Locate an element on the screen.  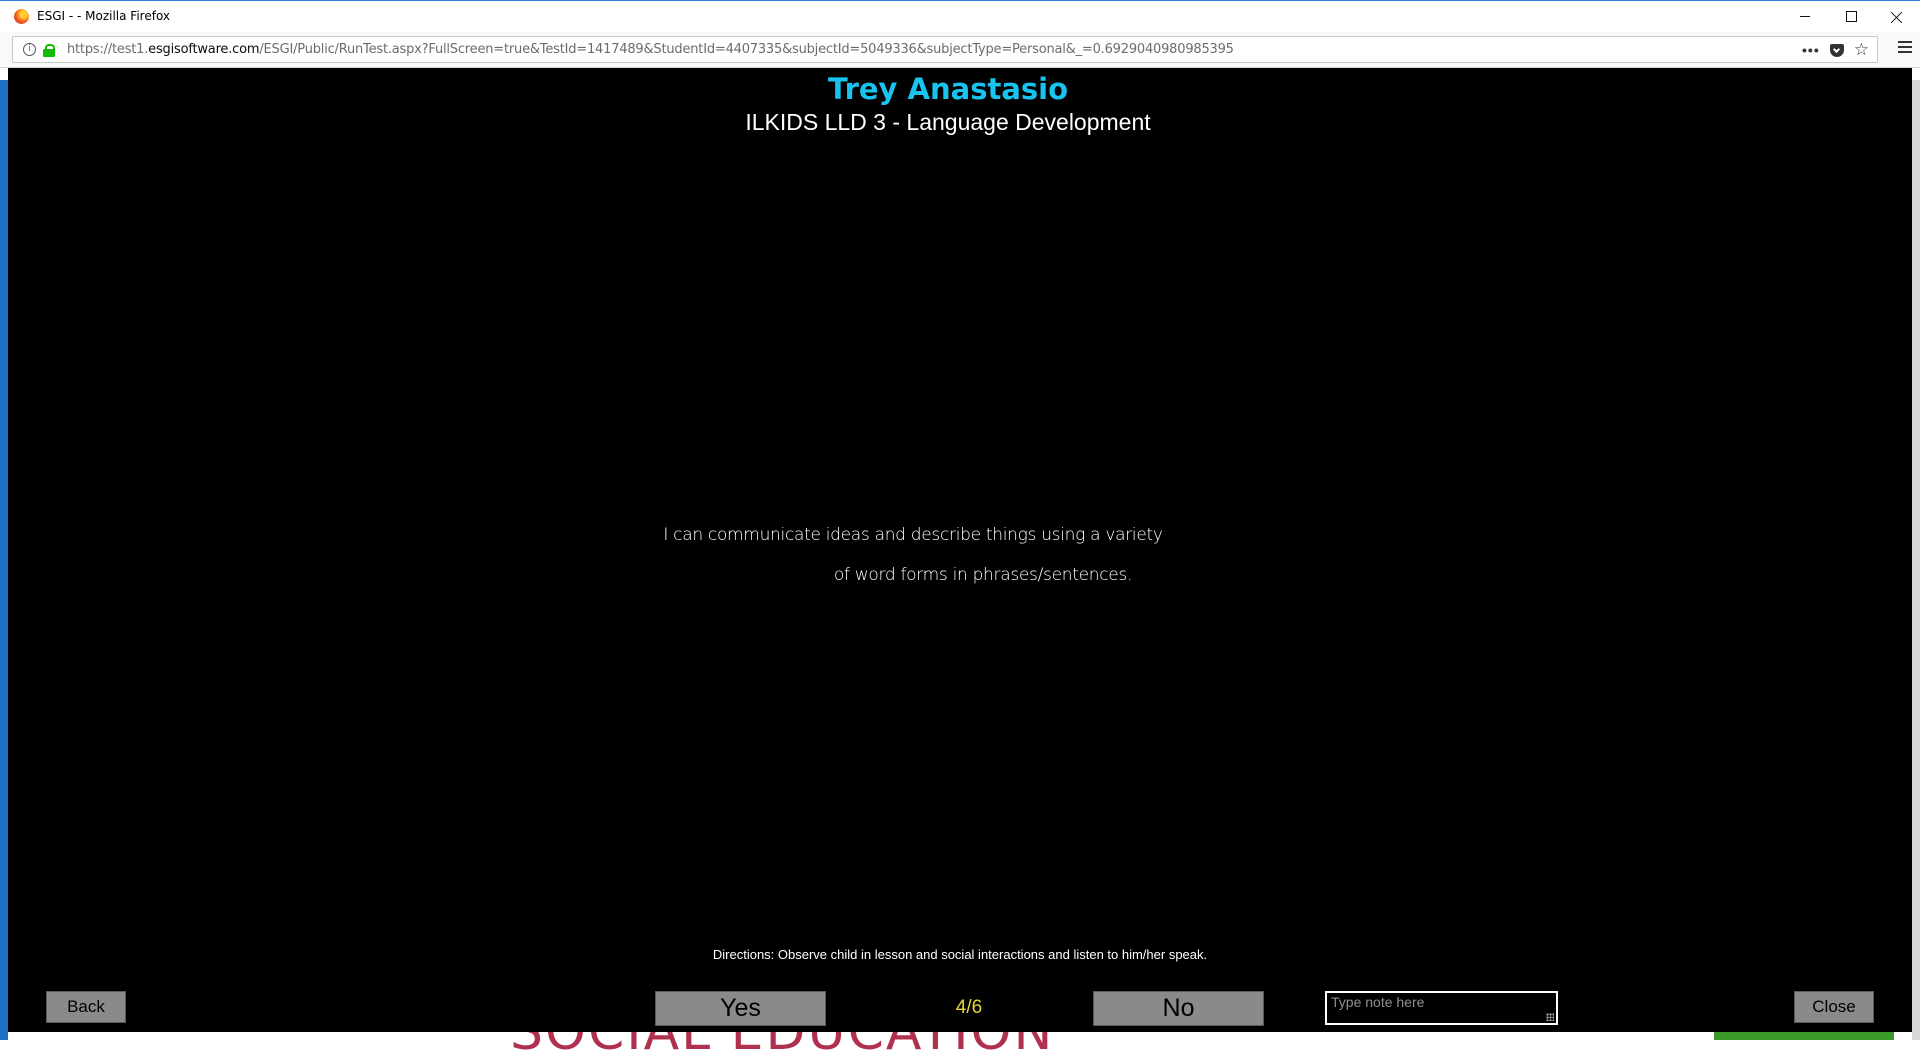
resize-grip-icon is located at coordinates (1550, 1017).